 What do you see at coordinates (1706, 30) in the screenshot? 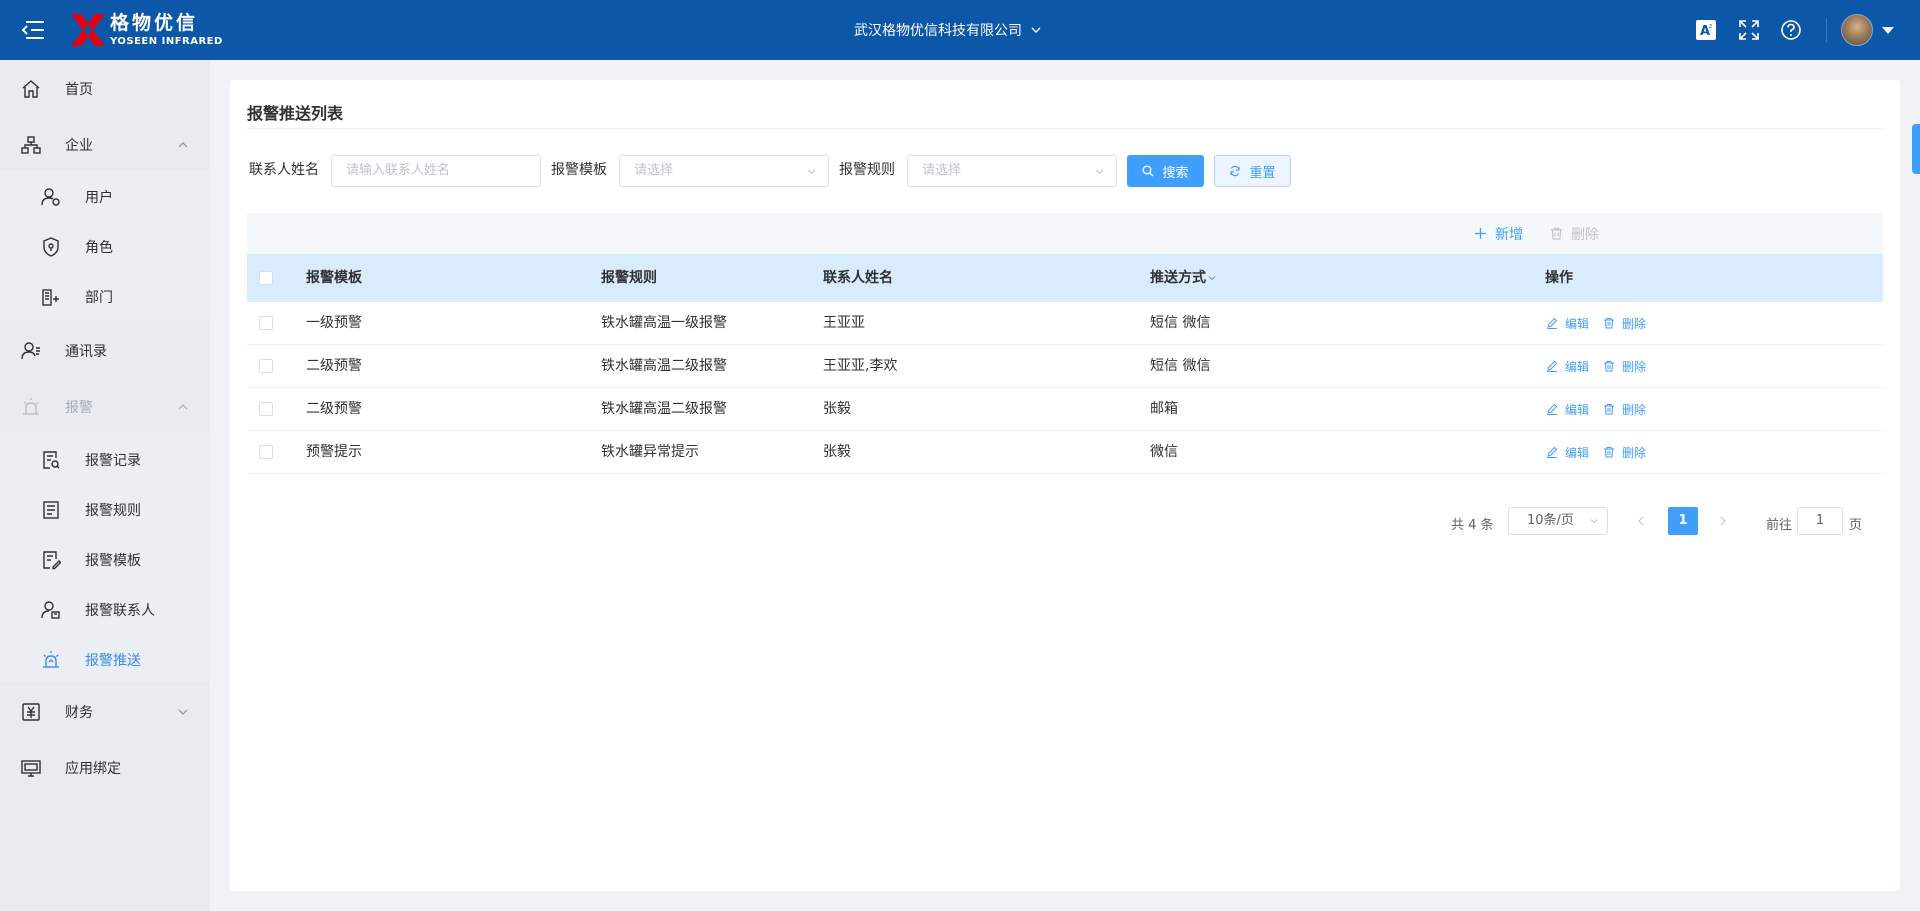
I see `translate-icon: A z` at bounding box center [1706, 30].